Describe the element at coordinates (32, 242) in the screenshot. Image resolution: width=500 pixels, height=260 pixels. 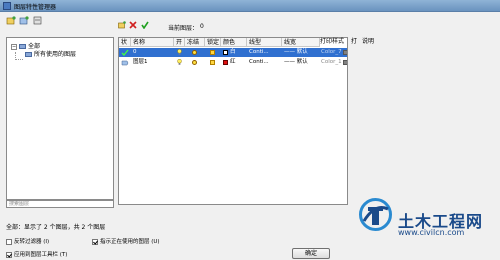
I see `option-label: 反转过滤器 (I)` at that location.